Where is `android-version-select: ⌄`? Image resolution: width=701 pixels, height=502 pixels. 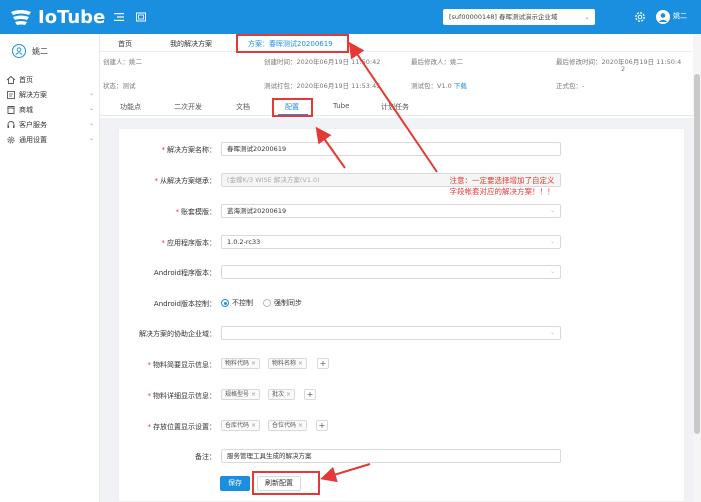 android-version-select: ⌄ is located at coordinates (391, 272).